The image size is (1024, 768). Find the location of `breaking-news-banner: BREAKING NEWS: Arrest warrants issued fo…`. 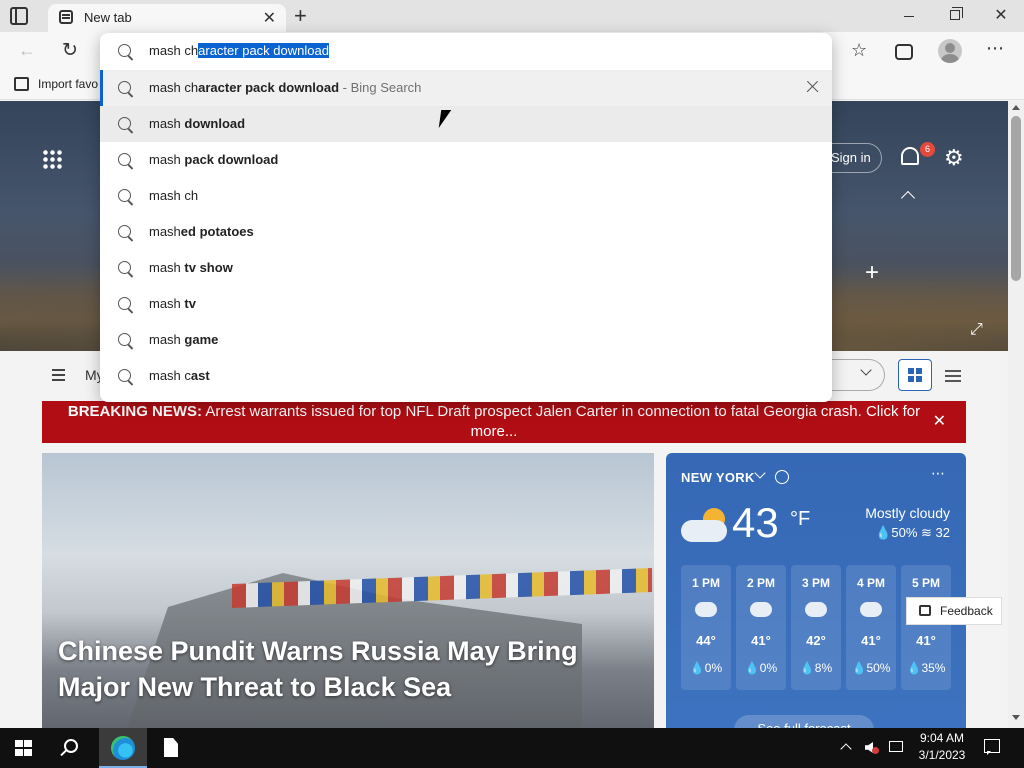

breaking-news-banner: BREAKING NEWS: Arrest warrants issued fo… is located at coordinates (504, 422).